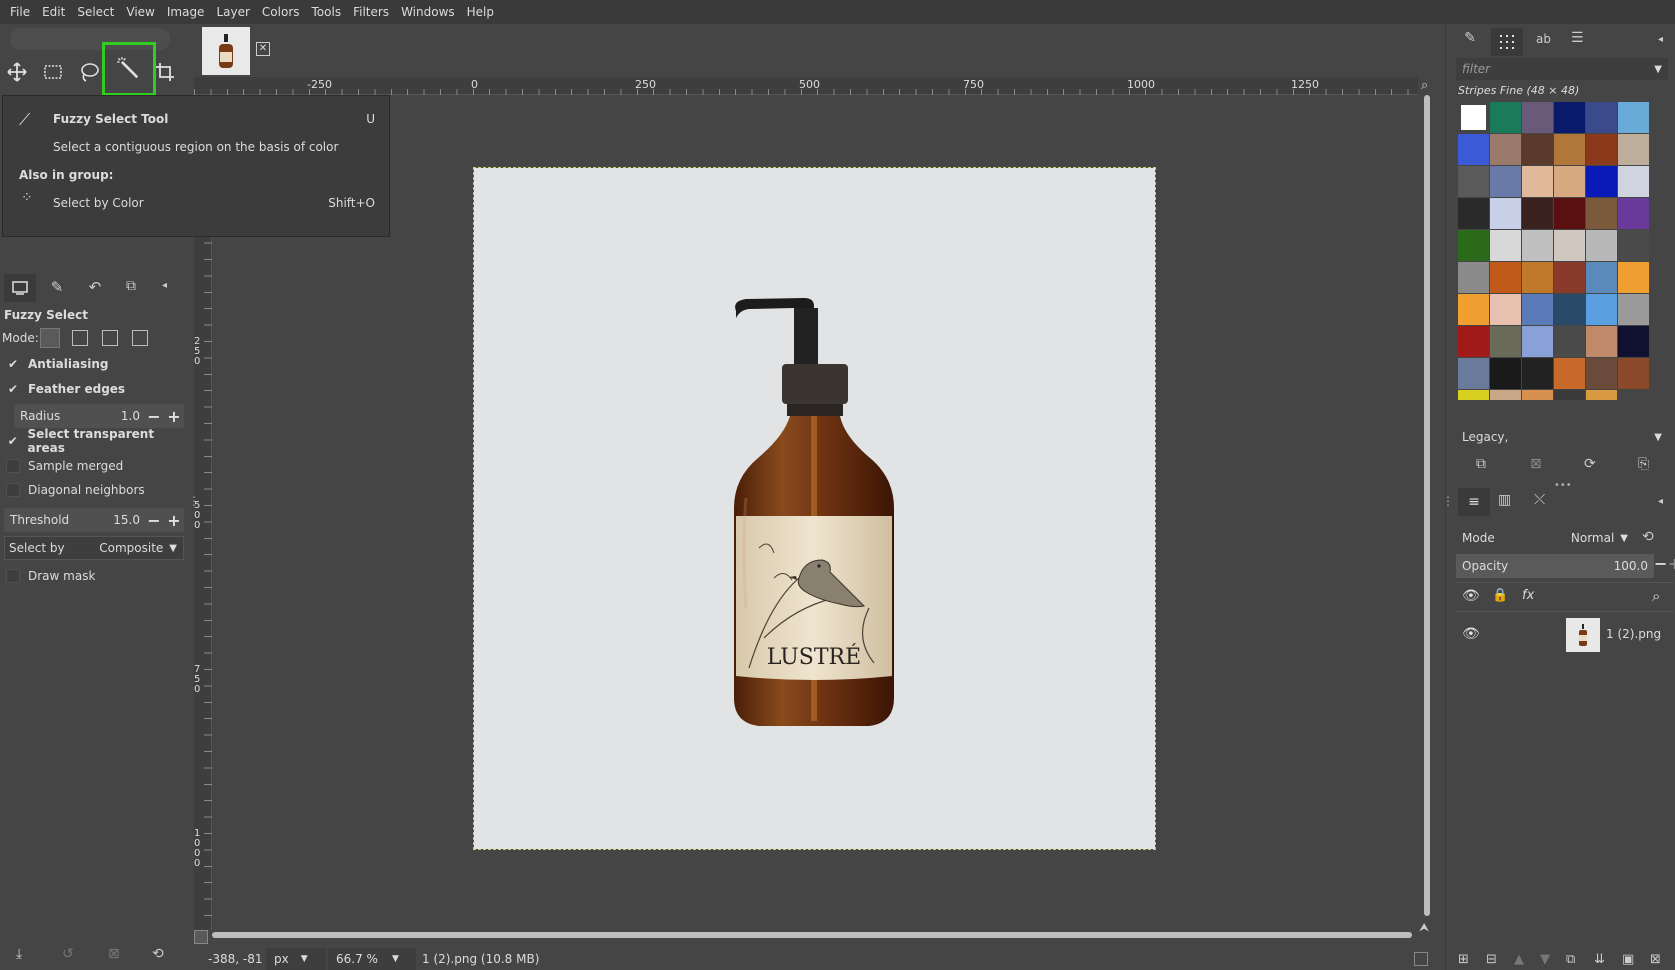 The height and width of the screenshot is (970, 1675). I want to click on fonts-tab-icon: ab, so click(1548, 42).